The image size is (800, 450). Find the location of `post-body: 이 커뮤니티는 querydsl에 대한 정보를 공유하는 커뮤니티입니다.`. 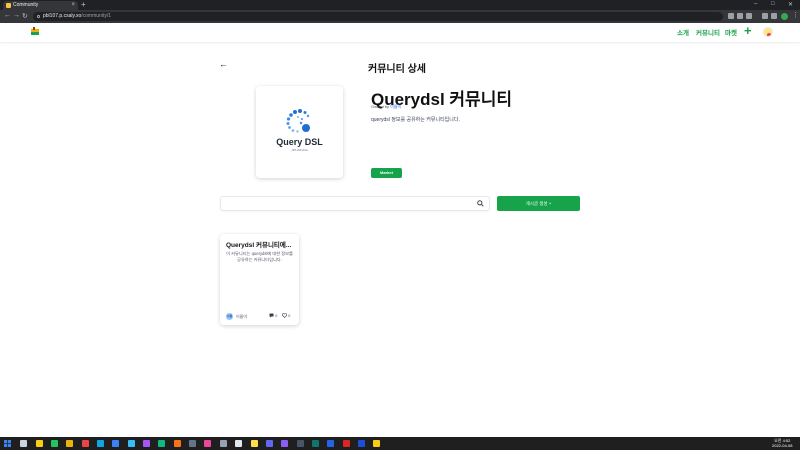

post-body: 이 커뮤니티는 querydsl에 대한 정보를 공유하는 커뮤니티입니다. is located at coordinates (259, 256).